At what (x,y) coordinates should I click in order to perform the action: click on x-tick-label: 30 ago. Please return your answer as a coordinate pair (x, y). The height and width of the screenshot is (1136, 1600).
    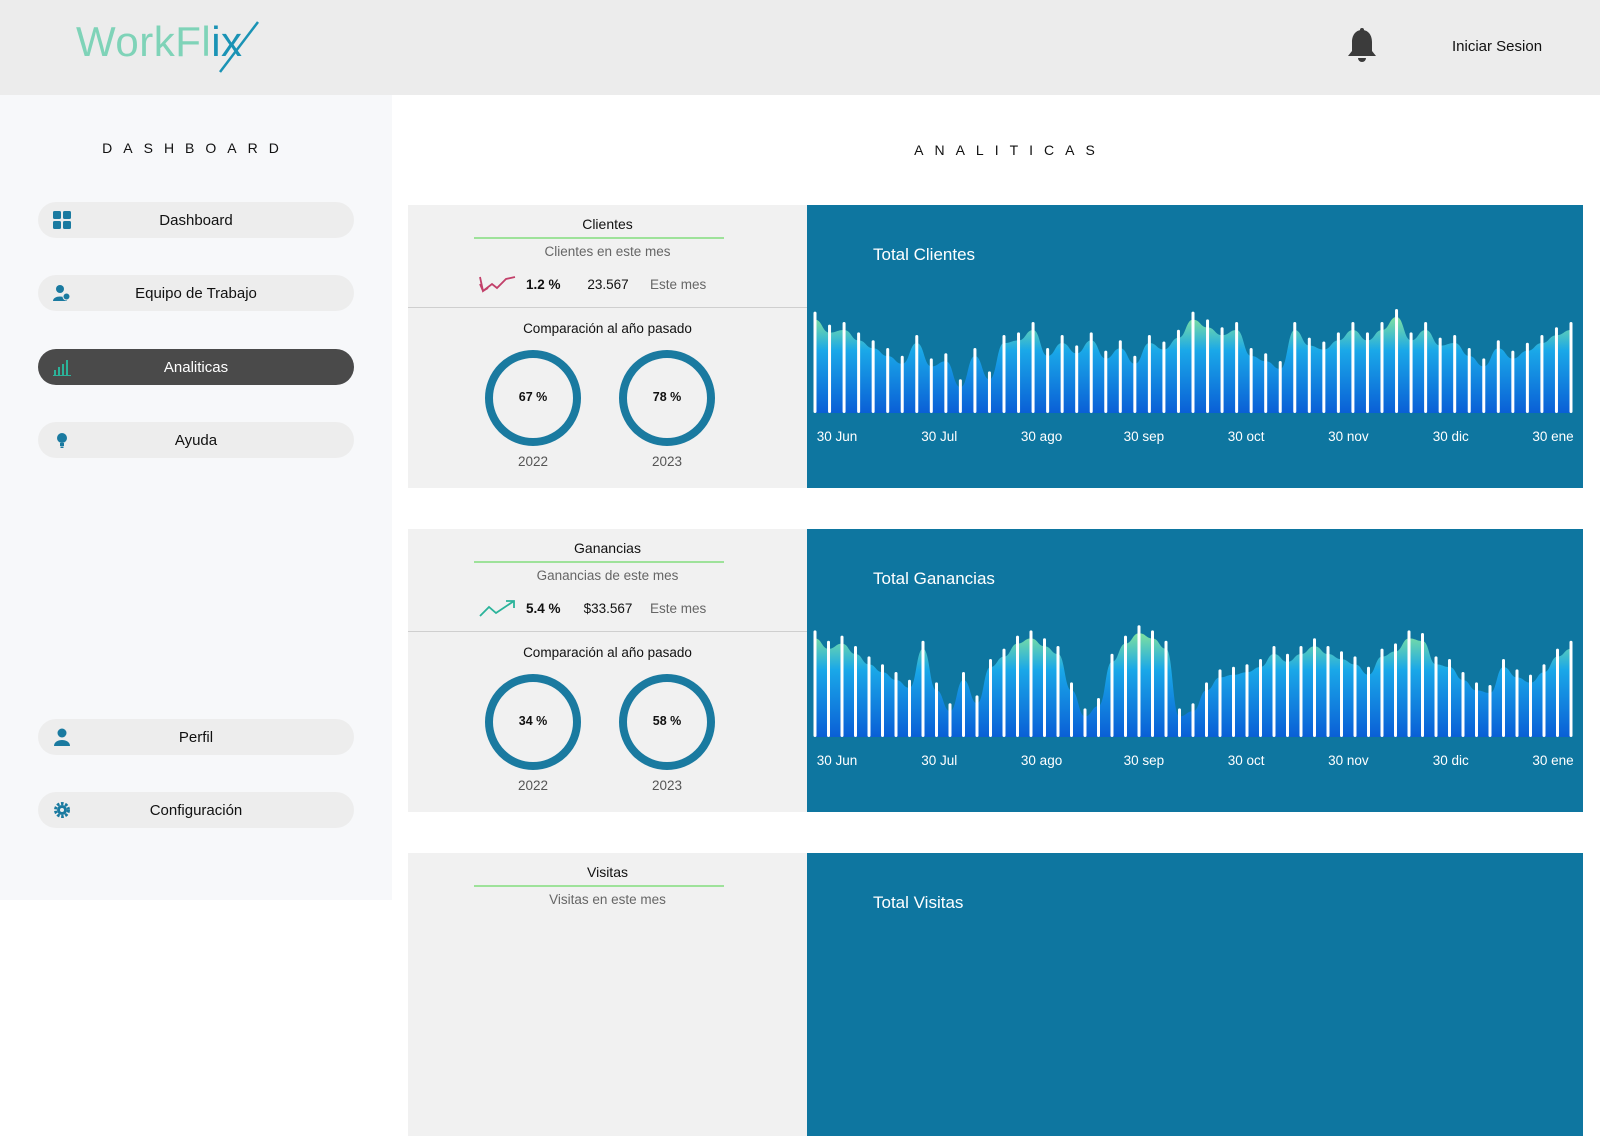
    Looking at the image, I should click on (1041, 760).